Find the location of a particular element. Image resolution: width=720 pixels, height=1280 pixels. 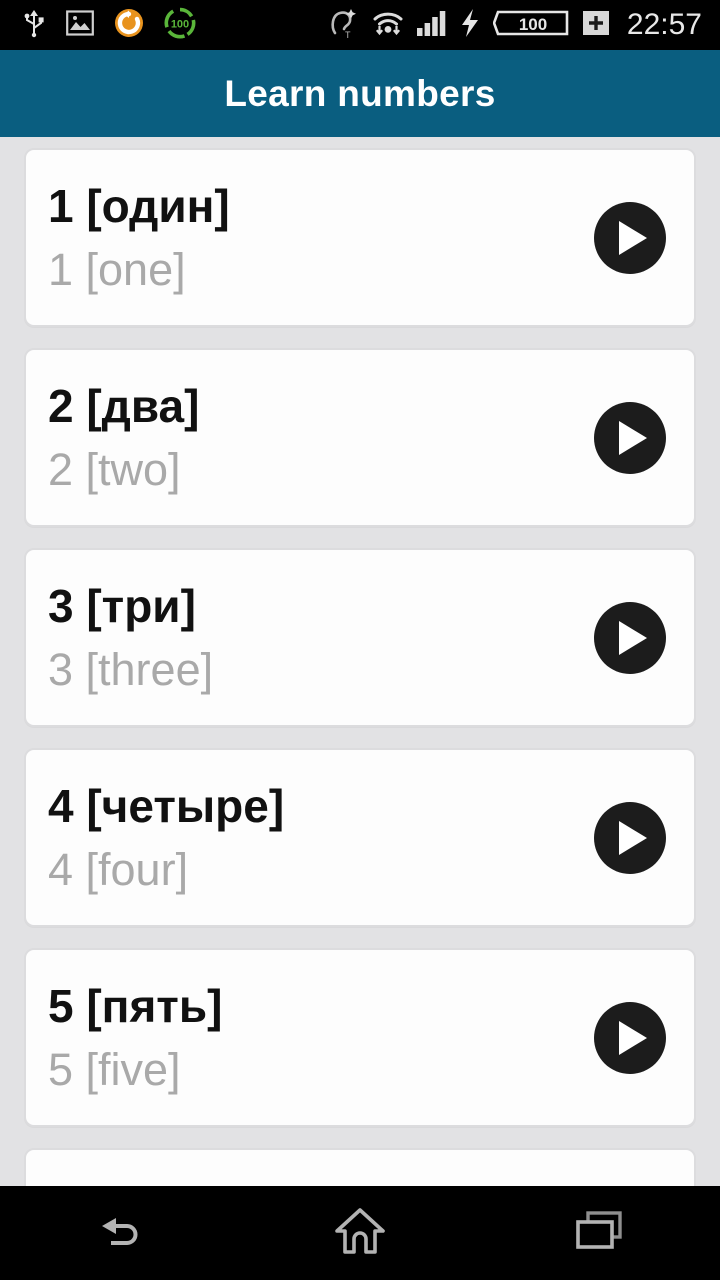

status-bar-right-icons: T 100 22:57 is located at coordinates (524, 25).